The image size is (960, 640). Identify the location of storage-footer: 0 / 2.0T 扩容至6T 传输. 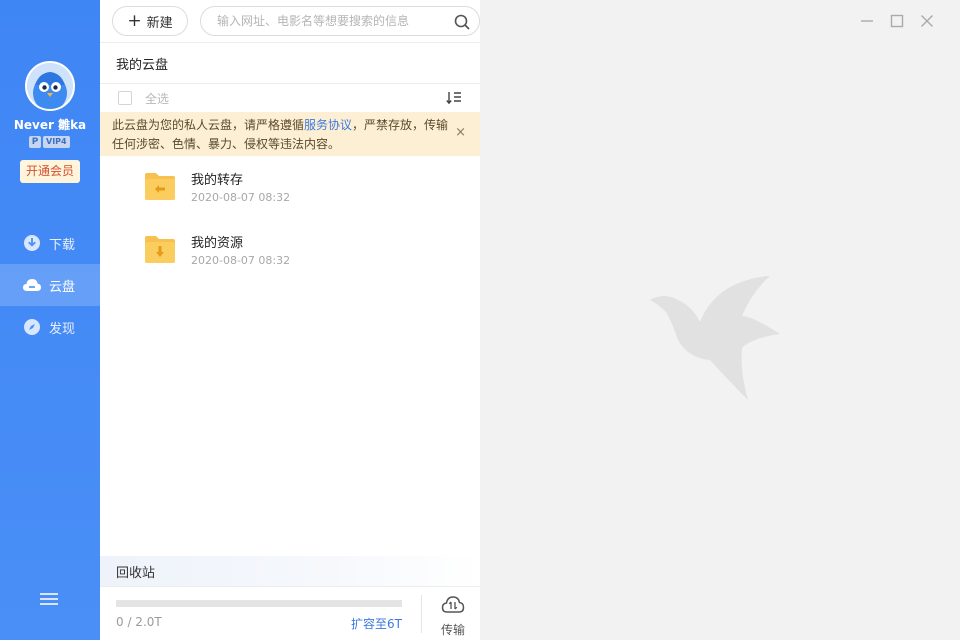
(290, 613).